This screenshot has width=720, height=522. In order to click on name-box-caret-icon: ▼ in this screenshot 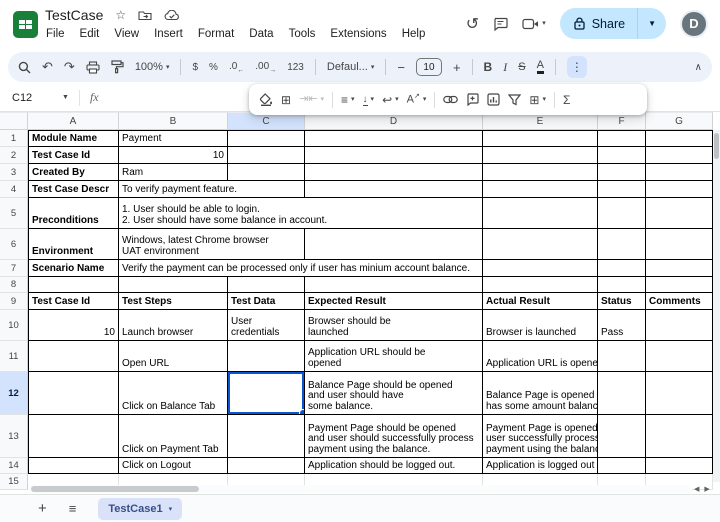, I will do `click(65, 97)`.